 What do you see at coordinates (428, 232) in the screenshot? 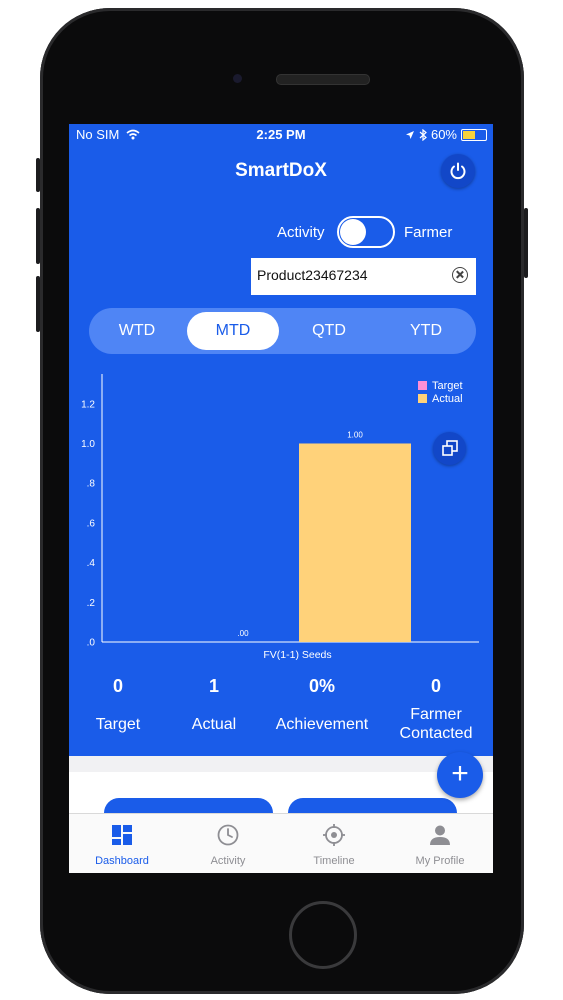
I see `toggle-farmer-label: Farmer` at bounding box center [428, 232].